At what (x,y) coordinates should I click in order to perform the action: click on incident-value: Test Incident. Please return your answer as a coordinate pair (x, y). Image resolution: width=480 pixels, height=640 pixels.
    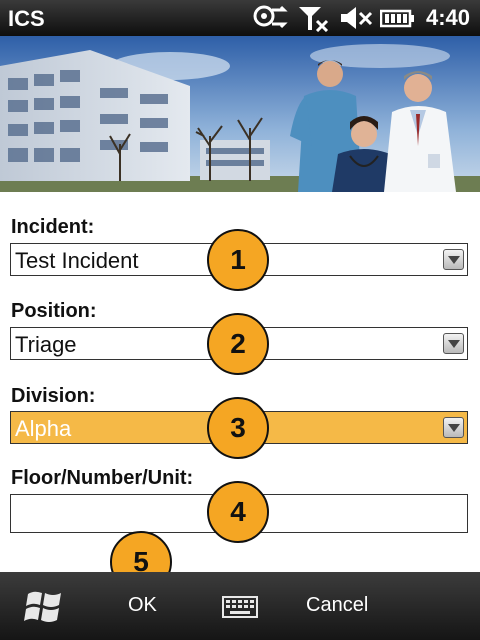
    Looking at the image, I should click on (77, 260).